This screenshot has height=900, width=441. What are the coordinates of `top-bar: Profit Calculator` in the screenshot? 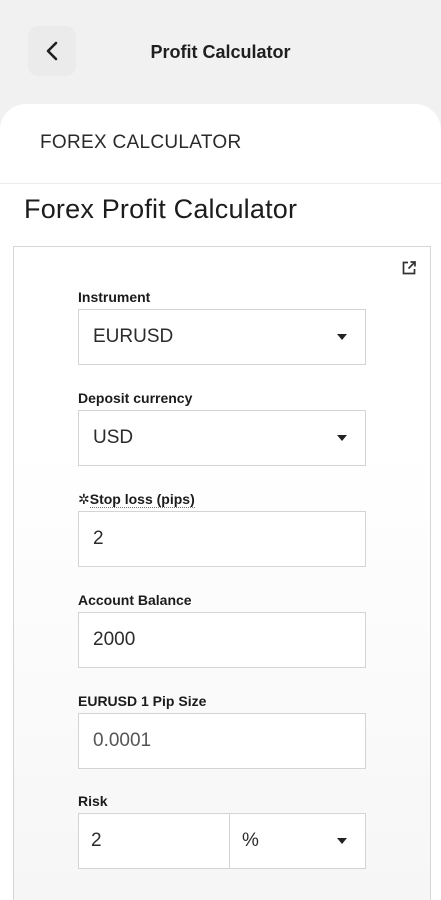 It's located at (220, 52).